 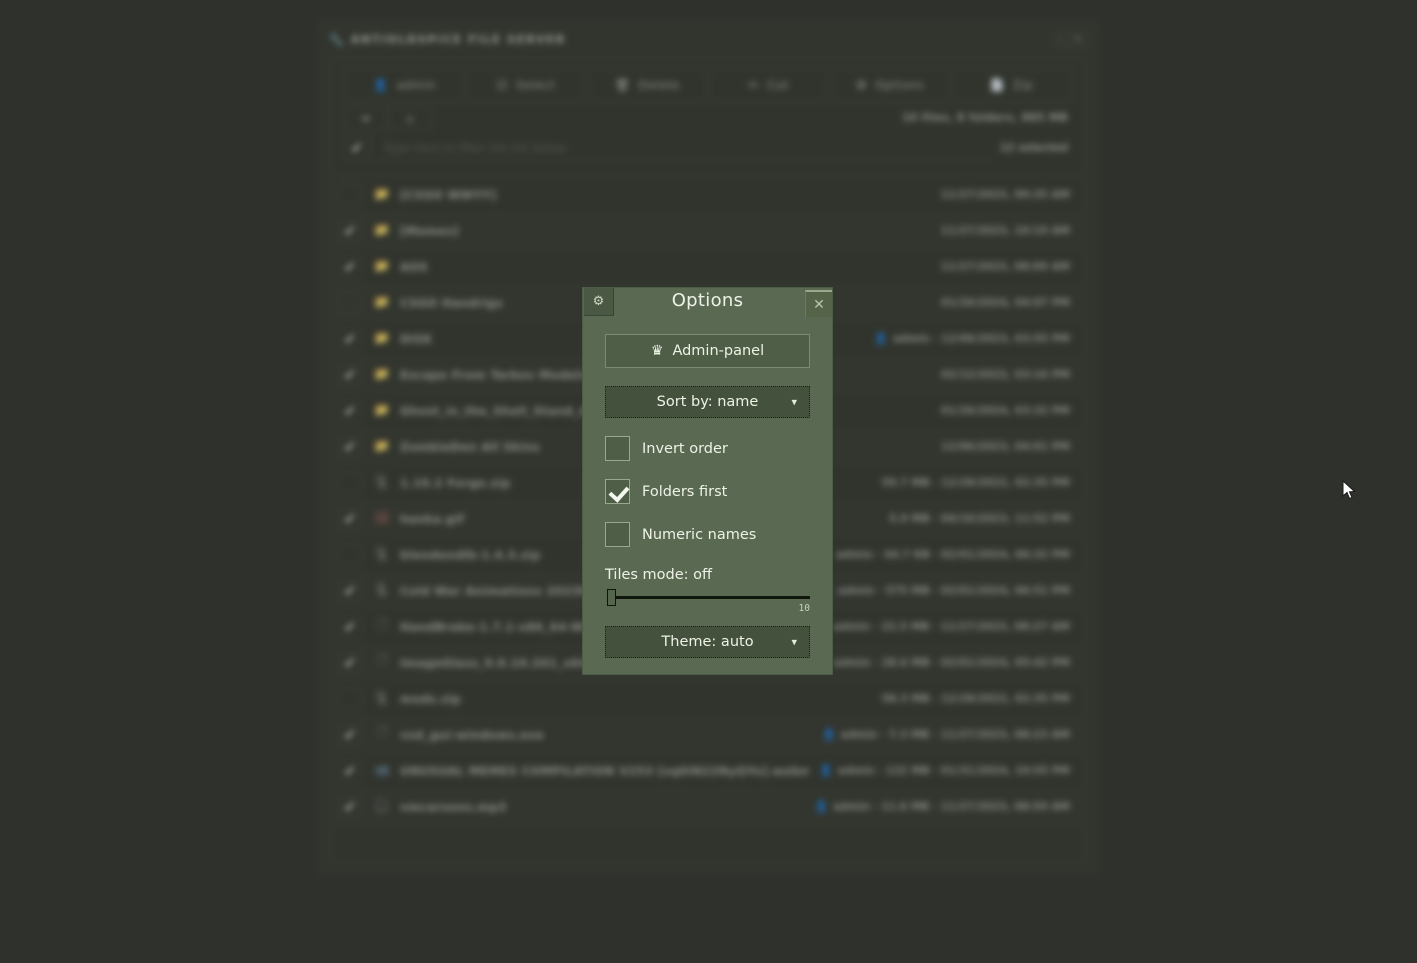 I want to click on file-meta: 02/12/2022, 03:16 PM, so click(x=1000, y=375).